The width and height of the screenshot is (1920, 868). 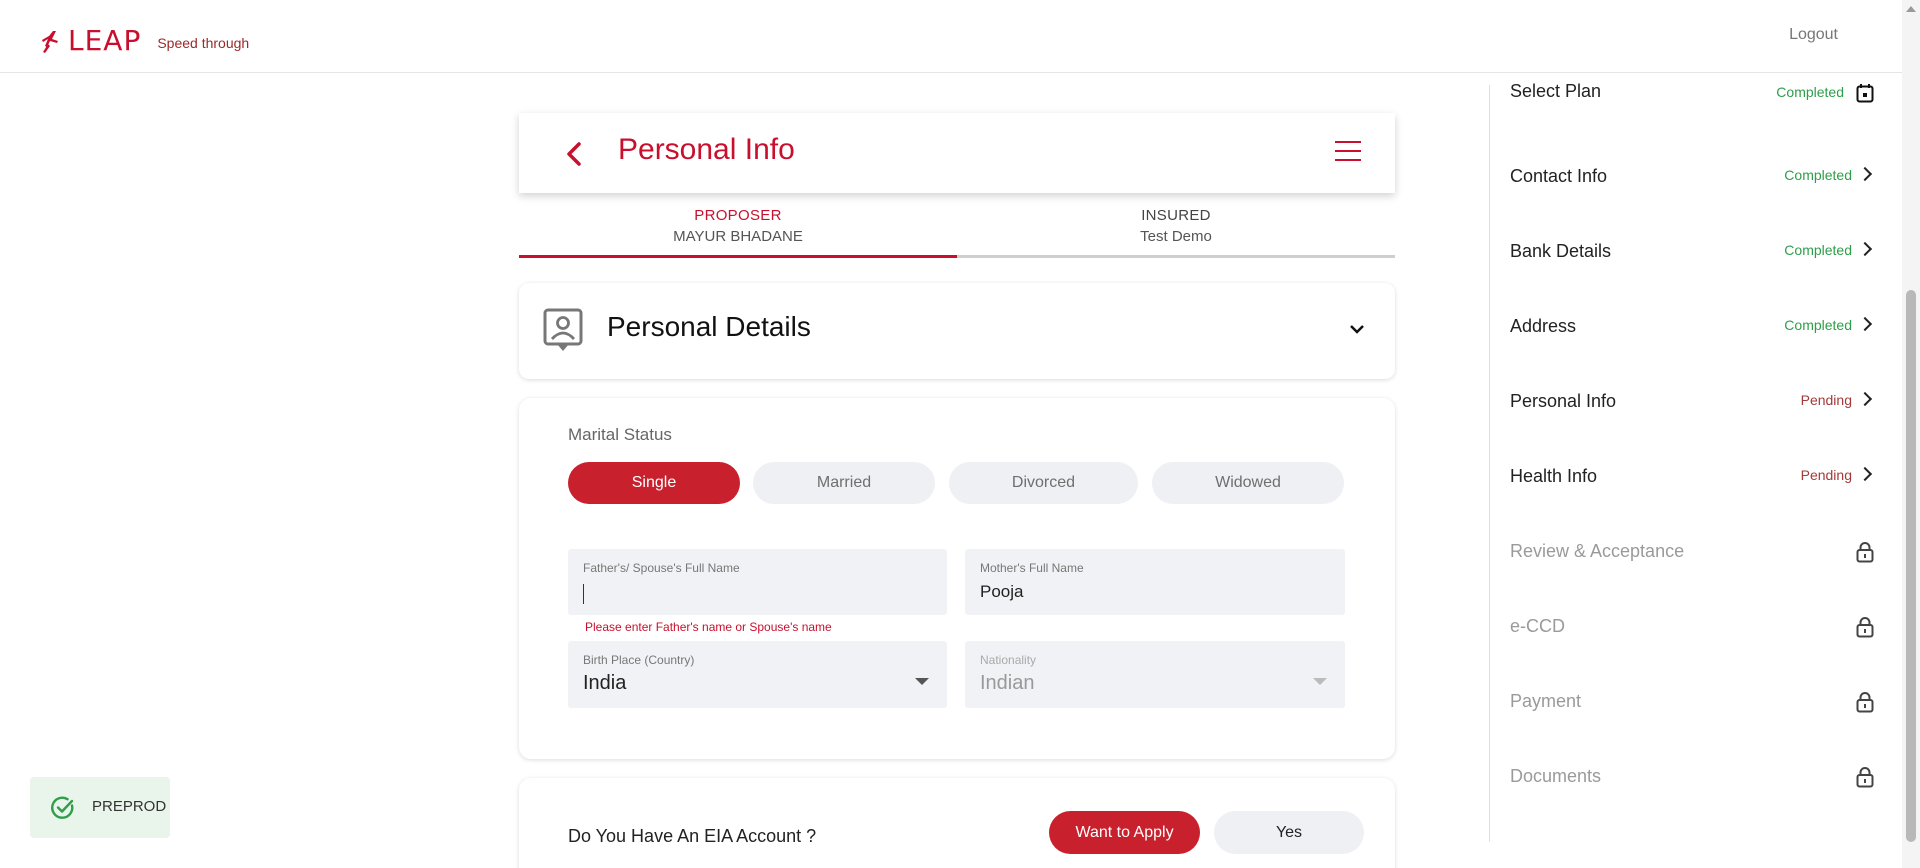 What do you see at coordinates (1124, 832) in the screenshot?
I see `want-to-apply-button: Want to Apply` at bounding box center [1124, 832].